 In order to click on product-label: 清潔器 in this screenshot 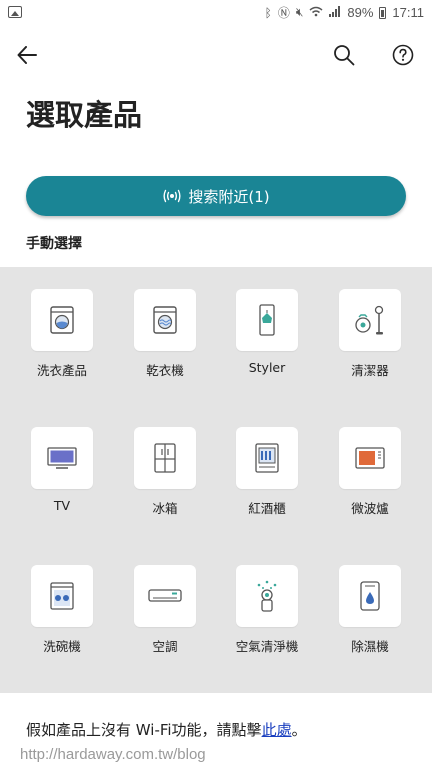, I will do `click(370, 370)`.